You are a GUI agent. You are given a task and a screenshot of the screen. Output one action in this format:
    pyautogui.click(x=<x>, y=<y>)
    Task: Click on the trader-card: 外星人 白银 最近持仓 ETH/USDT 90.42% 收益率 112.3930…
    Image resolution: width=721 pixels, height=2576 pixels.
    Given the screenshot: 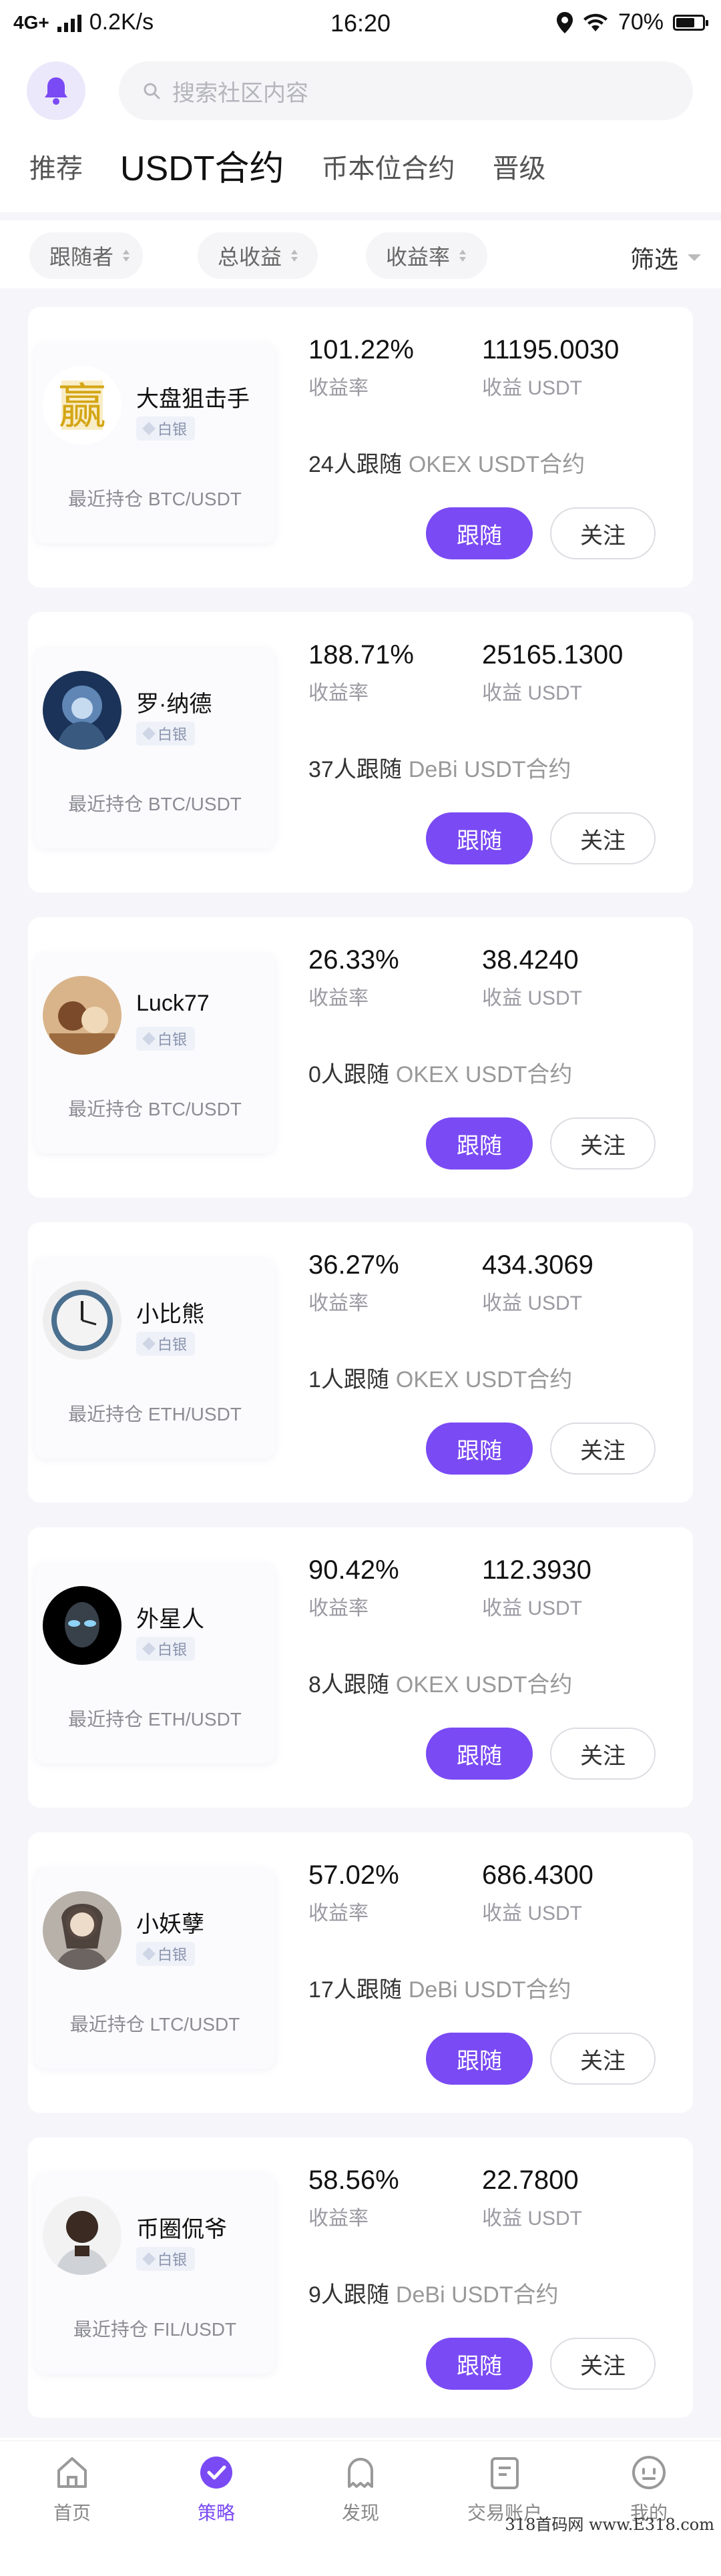 What is the action you would take?
    pyautogui.click(x=360, y=1667)
    